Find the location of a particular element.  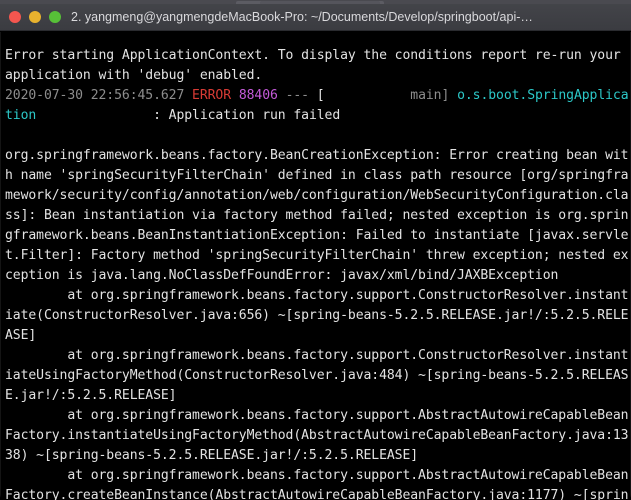

terminal-text-segment: application with 'debug' enabled. is located at coordinates (134, 75).